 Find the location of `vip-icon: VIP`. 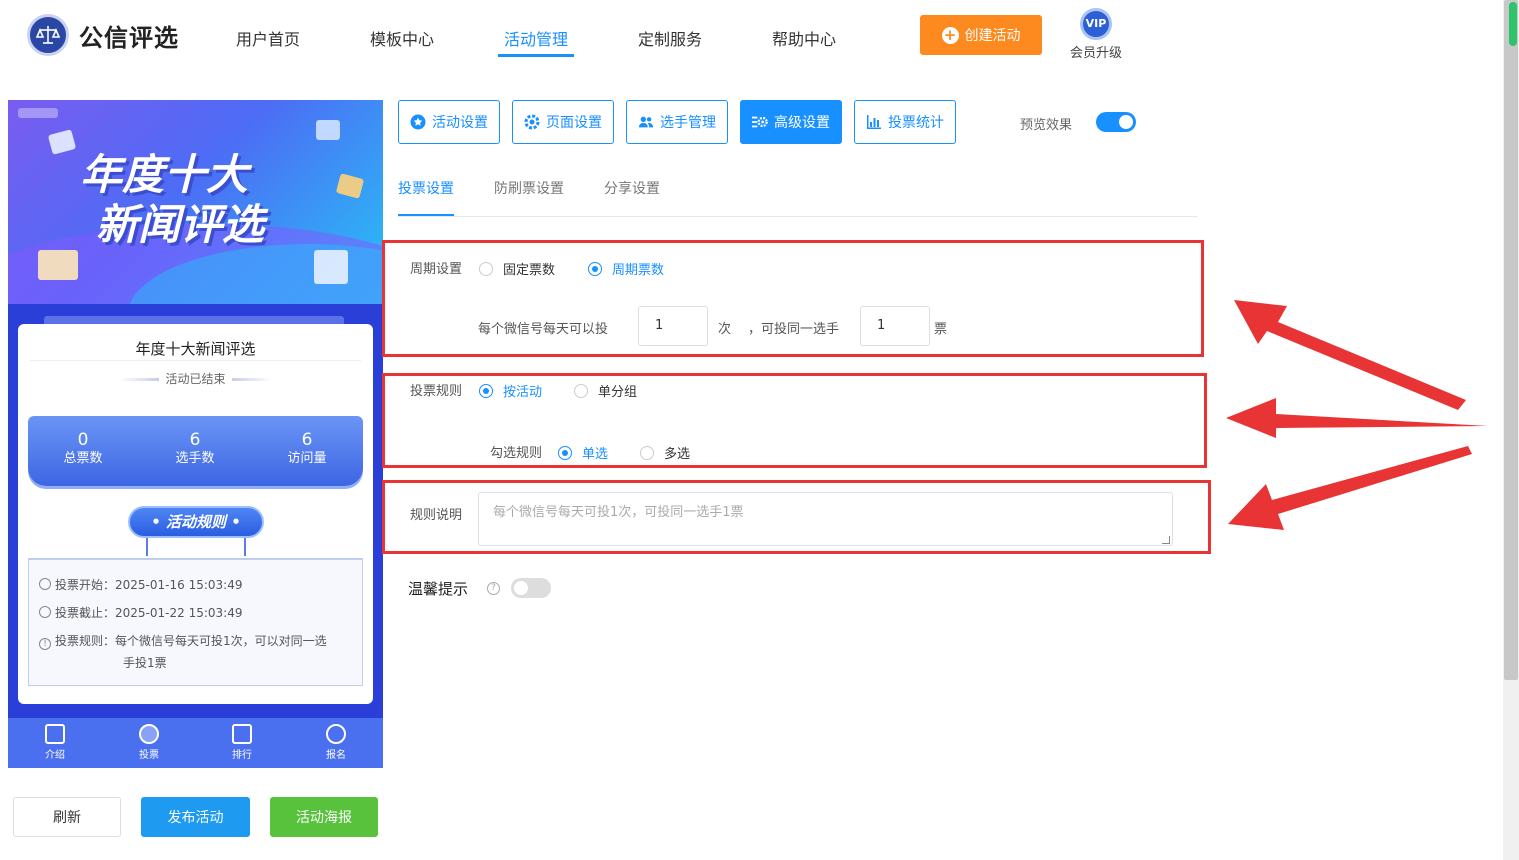

vip-icon: VIP is located at coordinates (1096, 24).